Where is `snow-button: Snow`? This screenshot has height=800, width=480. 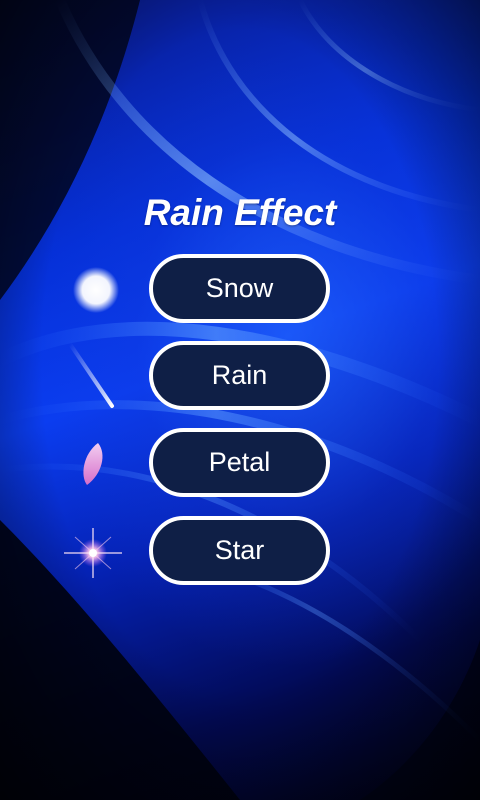 snow-button: Snow is located at coordinates (239, 288).